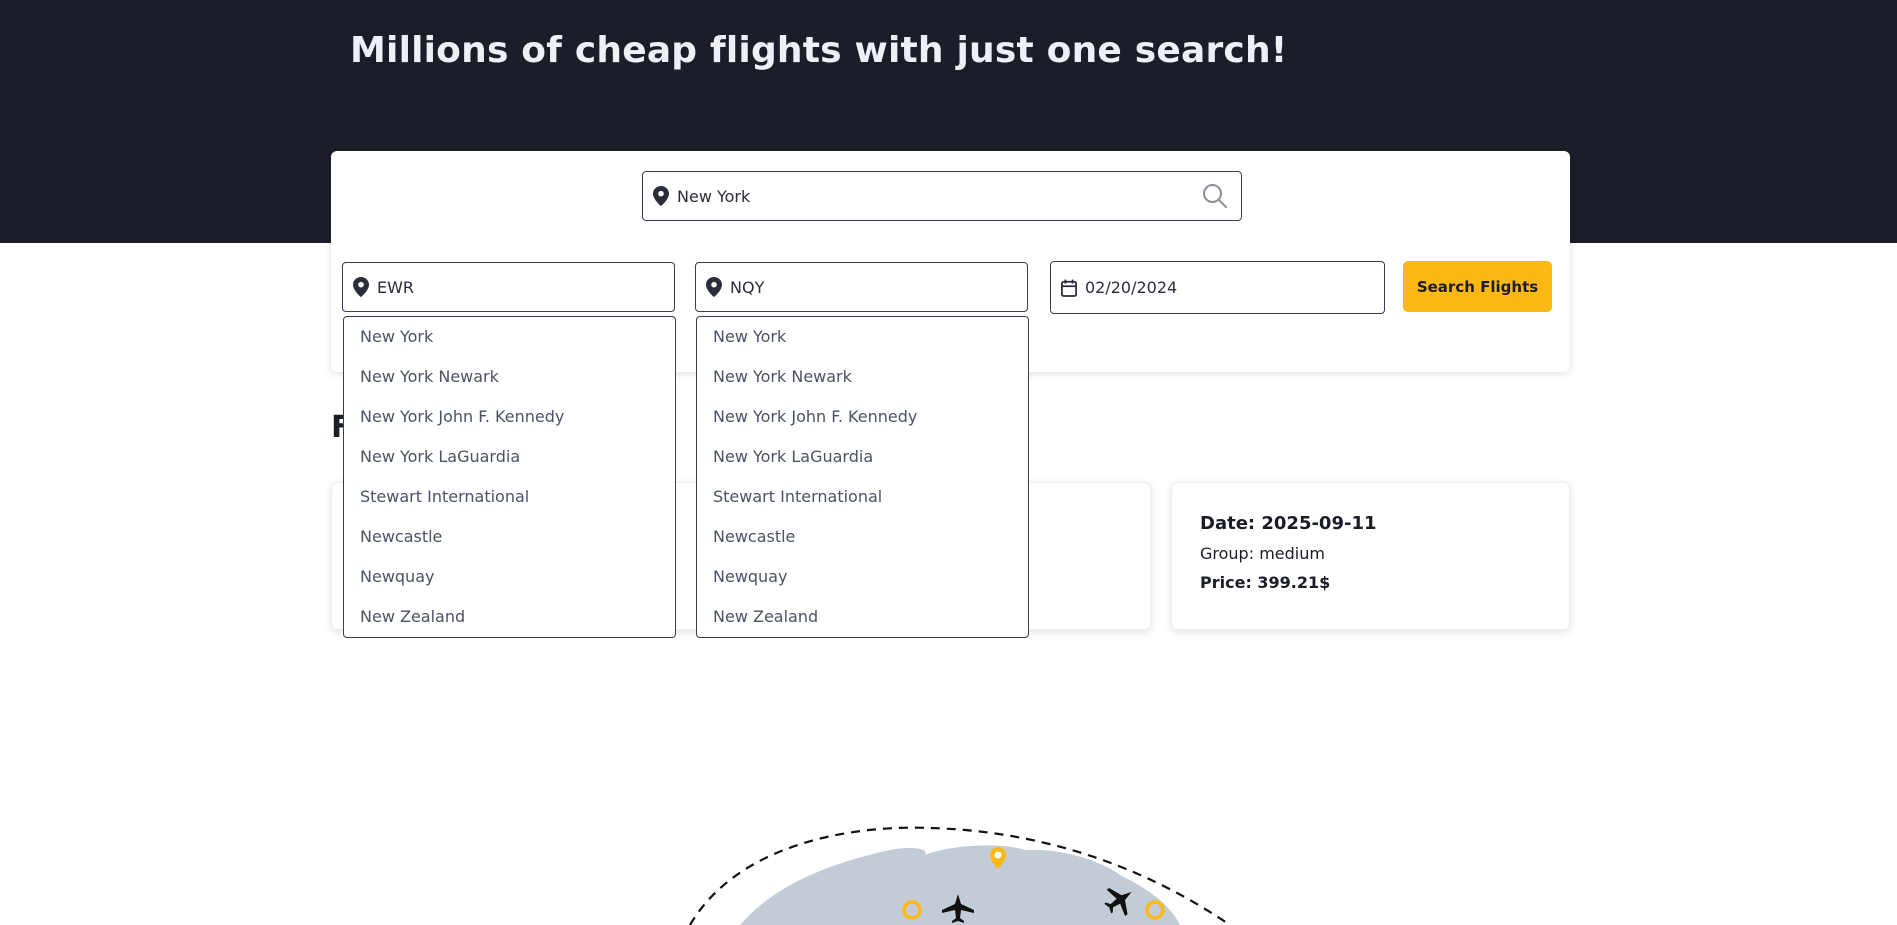 This screenshot has height=925, width=1897. I want to click on origin-suggestion-item: Newquay, so click(509, 577).